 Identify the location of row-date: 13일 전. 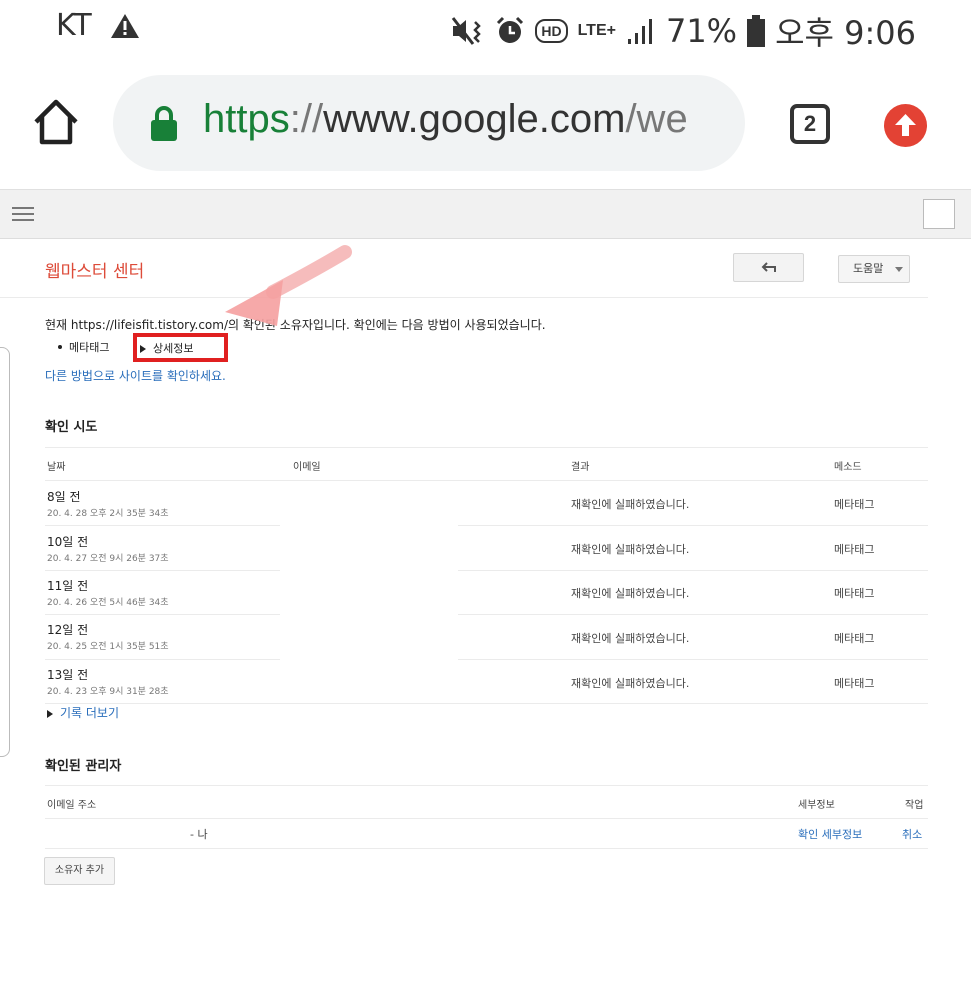
(68, 675).